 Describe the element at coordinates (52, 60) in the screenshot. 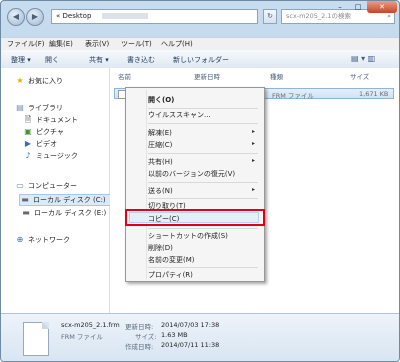

I see `open-button: 開く` at that location.